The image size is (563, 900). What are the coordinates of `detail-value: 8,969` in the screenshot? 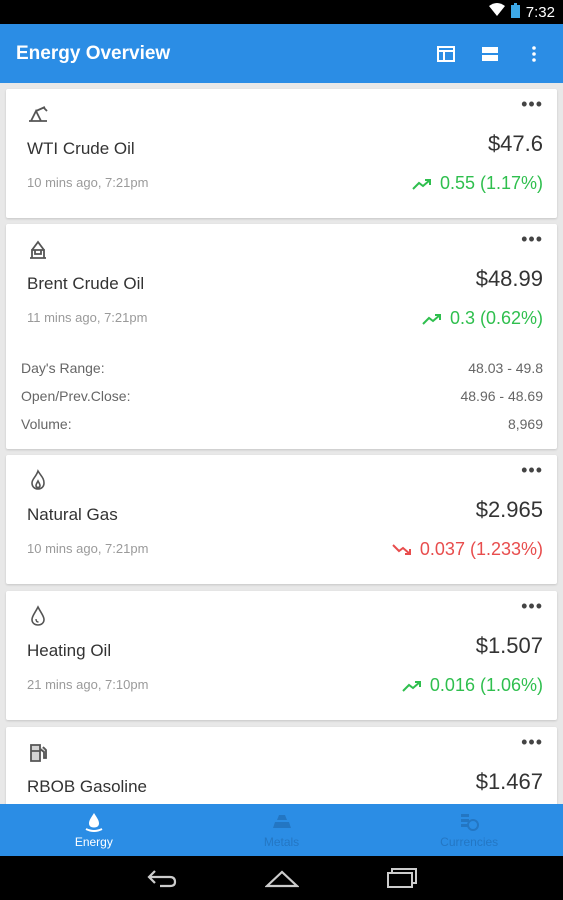 It's located at (525, 424).